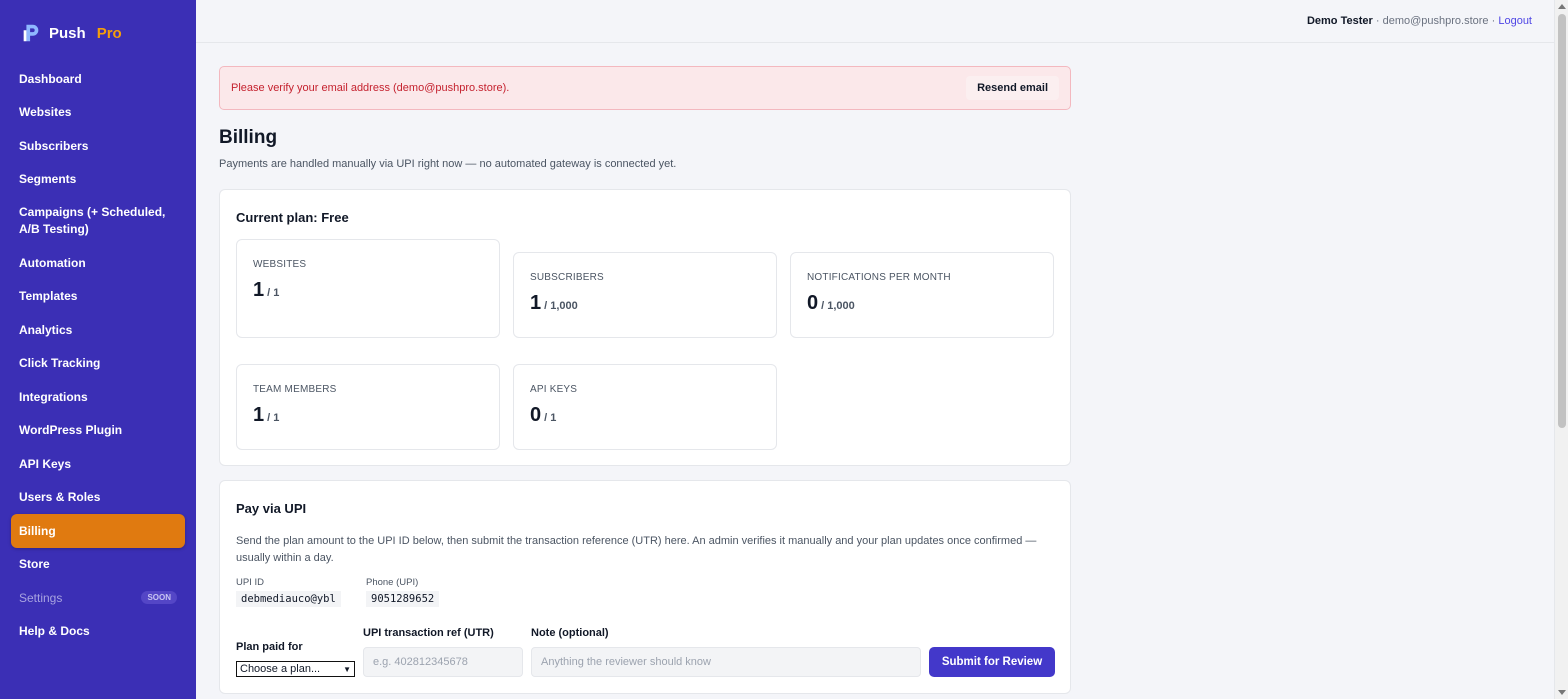 The width and height of the screenshot is (1568, 699). Describe the element at coordinates (45, 463) in the screenshot. I see `sidebar-item-label: API Keys` at that location.